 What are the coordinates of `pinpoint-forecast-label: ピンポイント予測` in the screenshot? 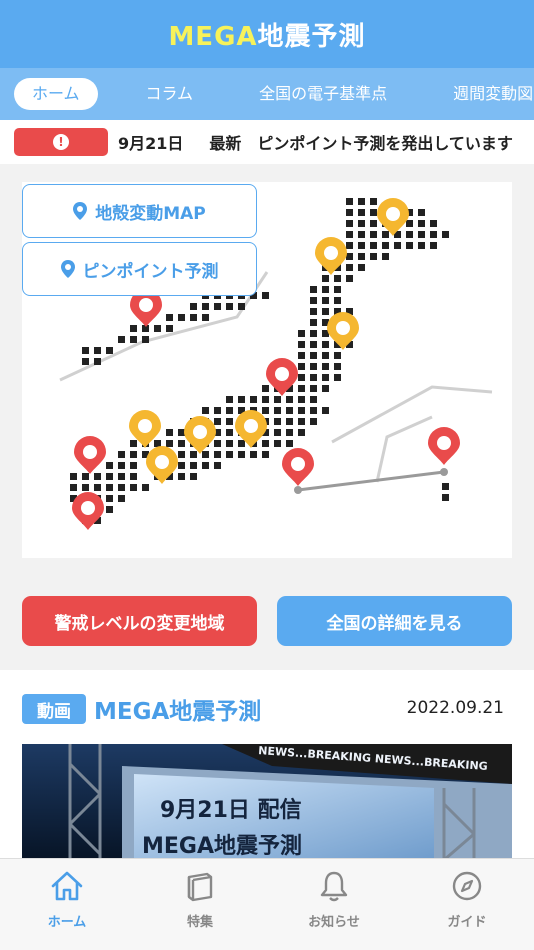 It's located at (150, 271).